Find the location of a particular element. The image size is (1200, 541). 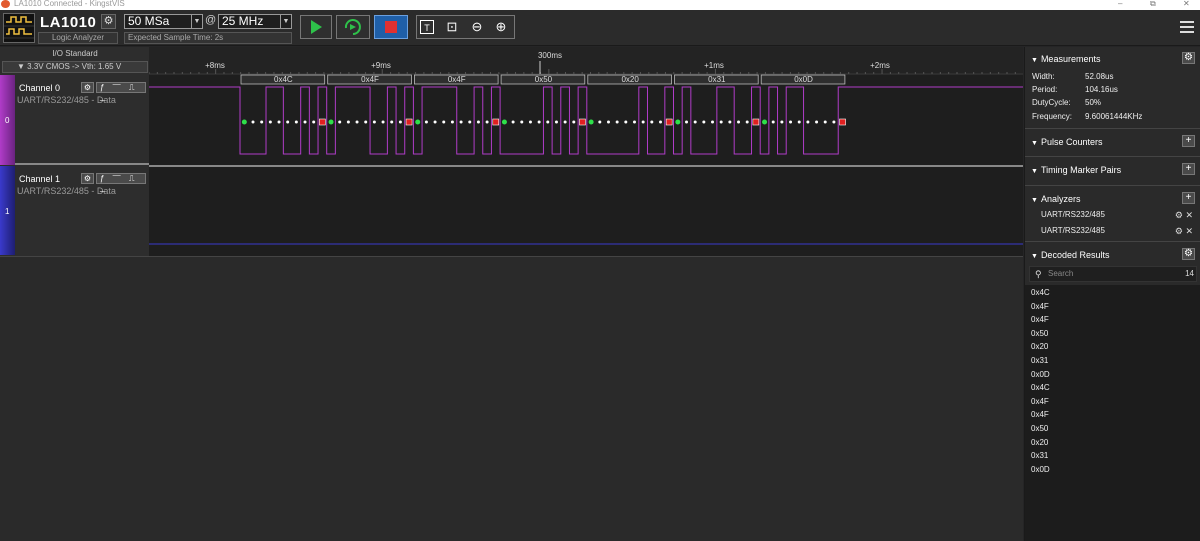

packet-label: 0x4F is located at coordinates (457, 79).